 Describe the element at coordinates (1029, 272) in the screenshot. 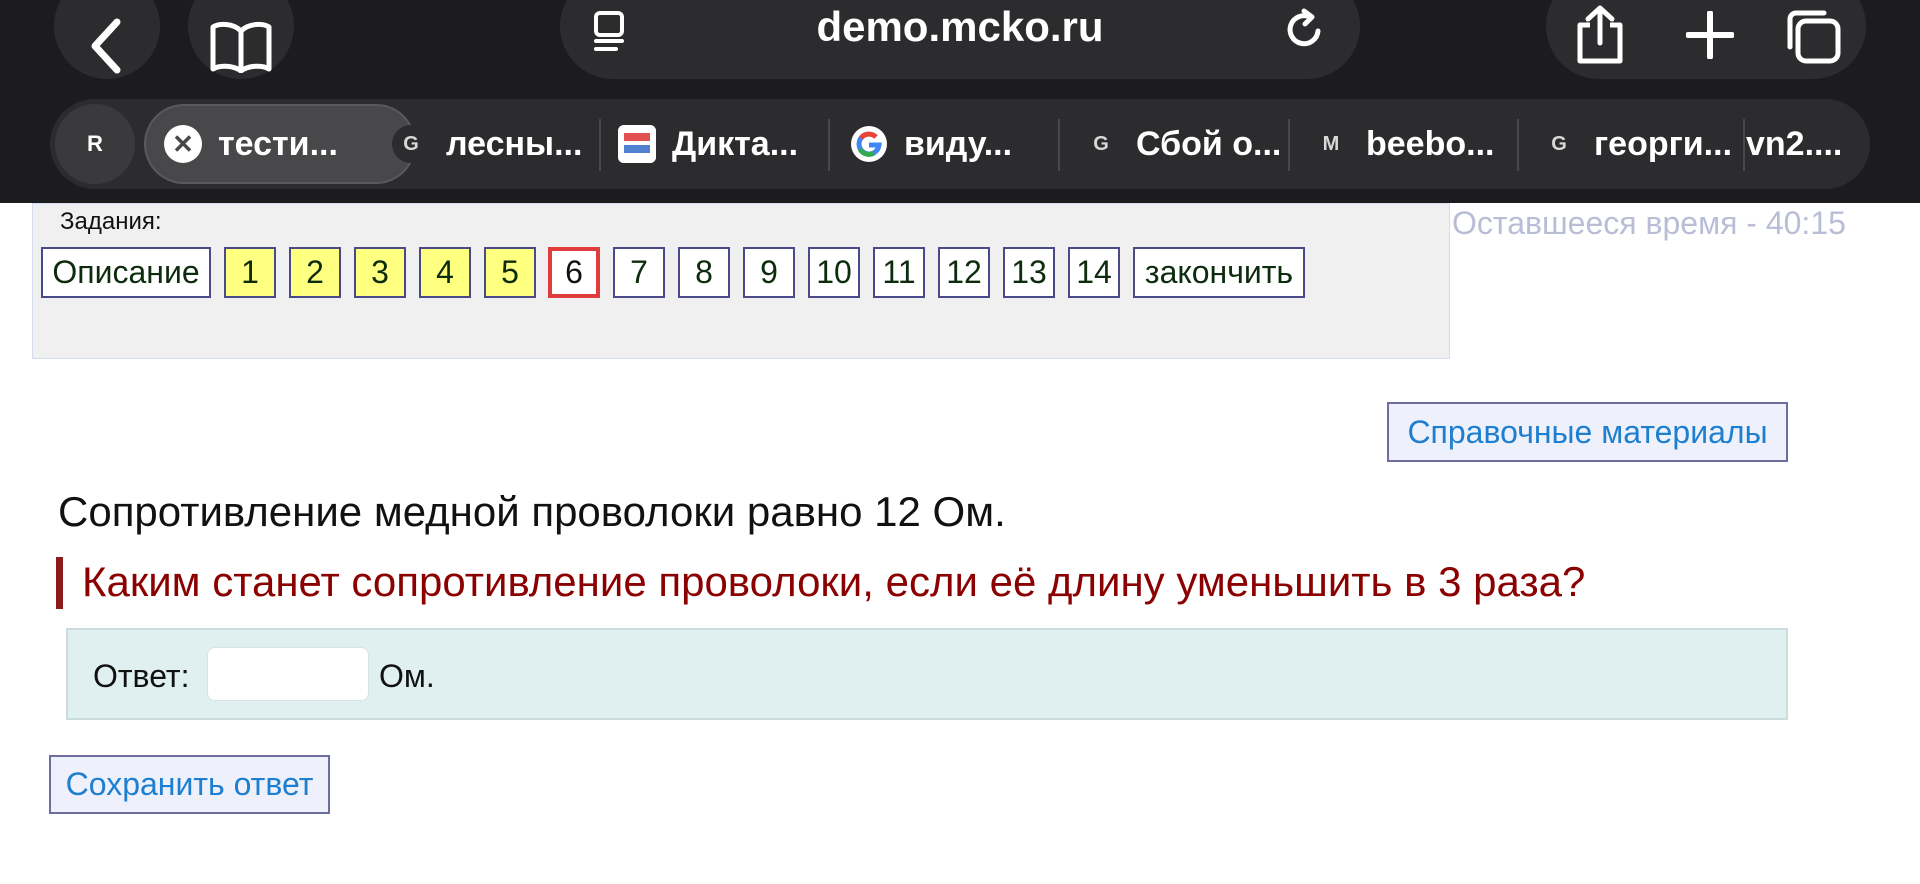

I see `task-button-13: 13` at that location.